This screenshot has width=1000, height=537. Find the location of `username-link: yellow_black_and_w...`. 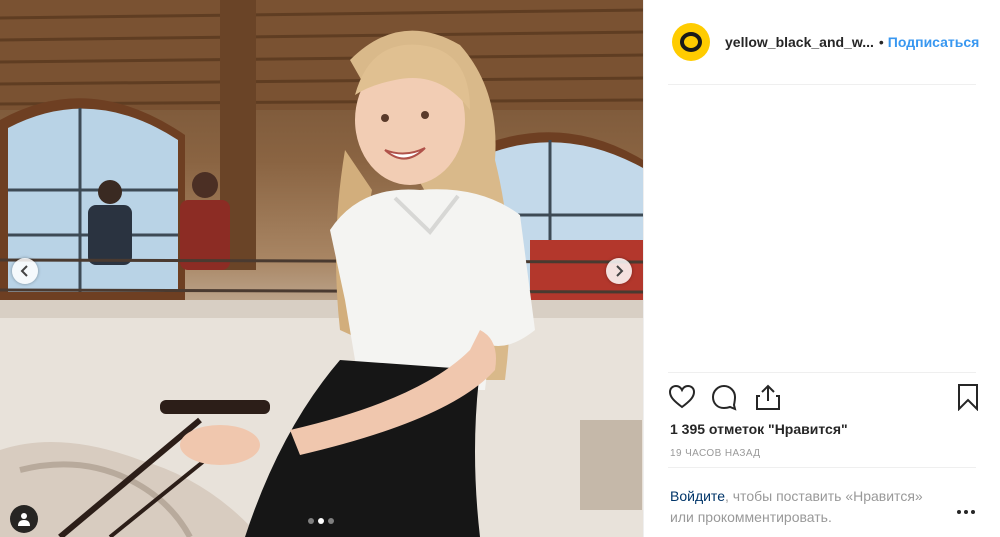

username-link: yellow_black_and_w... is located at coordinates (799, 42).